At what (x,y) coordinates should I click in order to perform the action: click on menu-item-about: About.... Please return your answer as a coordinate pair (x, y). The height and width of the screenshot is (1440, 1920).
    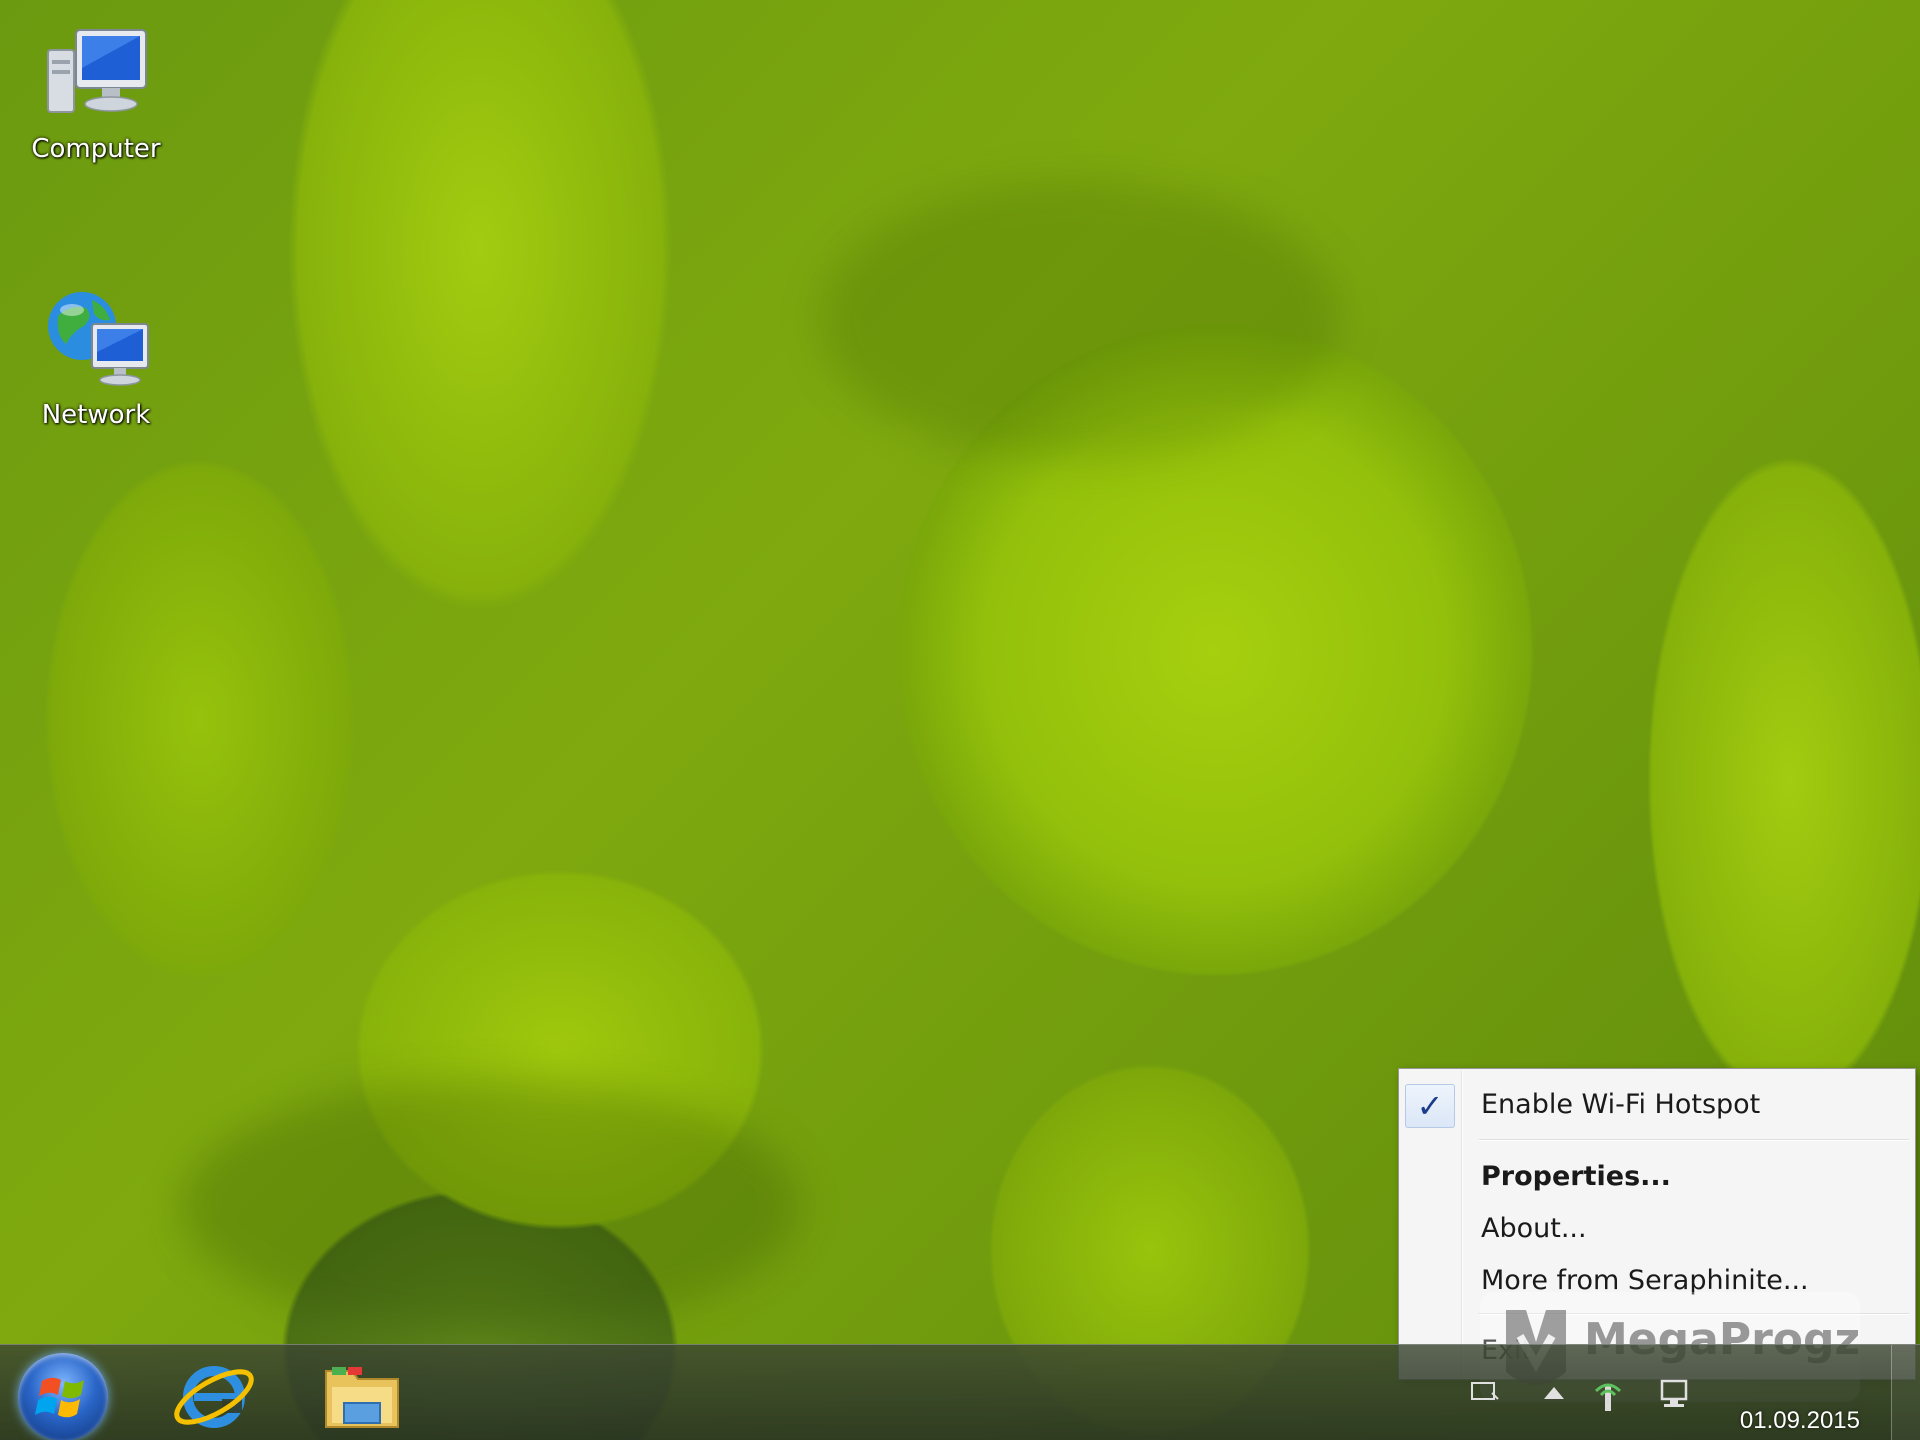
    Looking at the image, I should click on (1657, 1229).